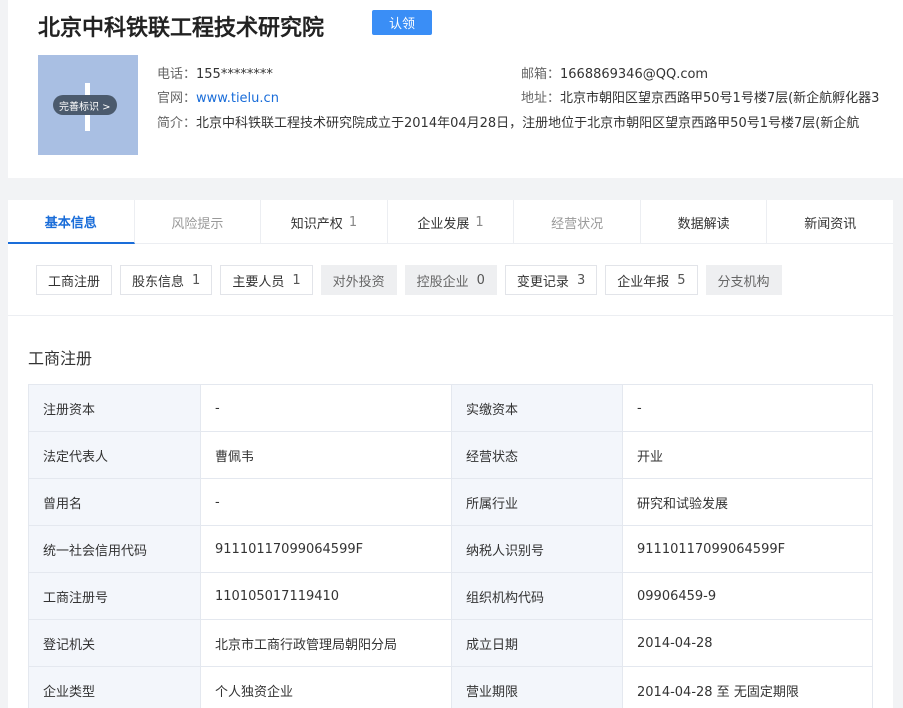  I want to click on main-tabs: 基本信息 风险提示 知识产权 1 企业发展 1 经营状况 数据解读 新闻资讯, so click(450, 222).